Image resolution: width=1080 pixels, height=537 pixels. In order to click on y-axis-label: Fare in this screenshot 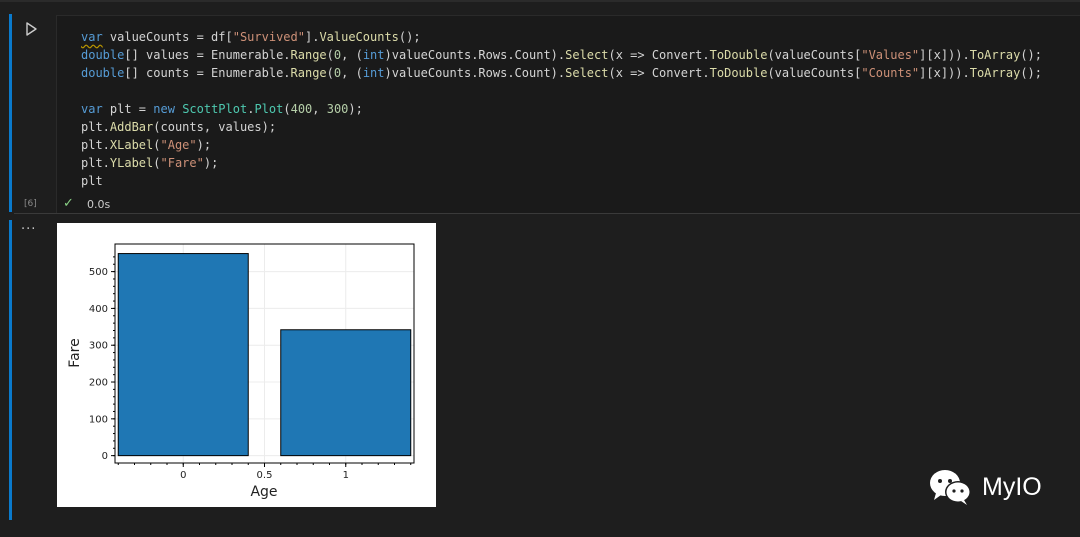, I will do `click(75, 352)`.